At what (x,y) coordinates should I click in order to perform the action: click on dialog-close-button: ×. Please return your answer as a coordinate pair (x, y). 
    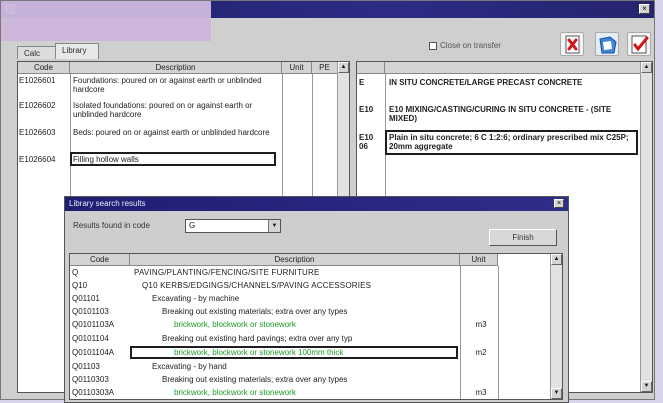
    Looking at the image, I should click on (559, 203).